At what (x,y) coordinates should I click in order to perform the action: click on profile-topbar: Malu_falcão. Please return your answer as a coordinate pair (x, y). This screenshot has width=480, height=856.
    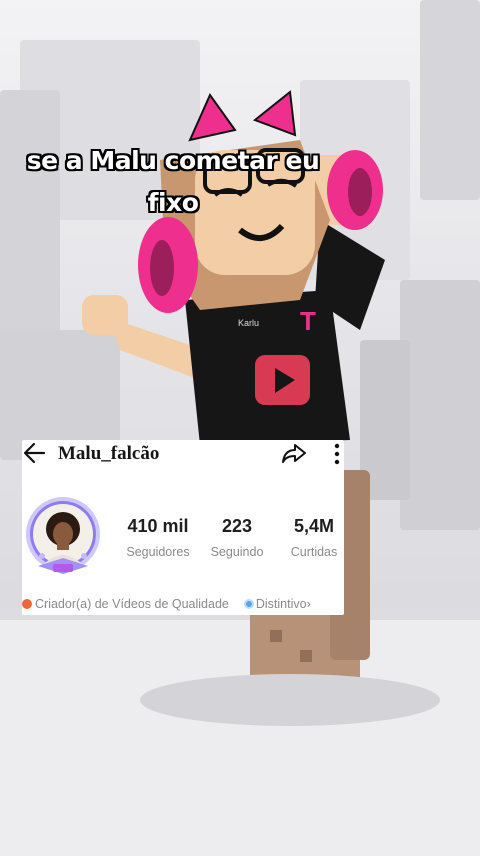
    Looking at the image, I should click on (183, 455).